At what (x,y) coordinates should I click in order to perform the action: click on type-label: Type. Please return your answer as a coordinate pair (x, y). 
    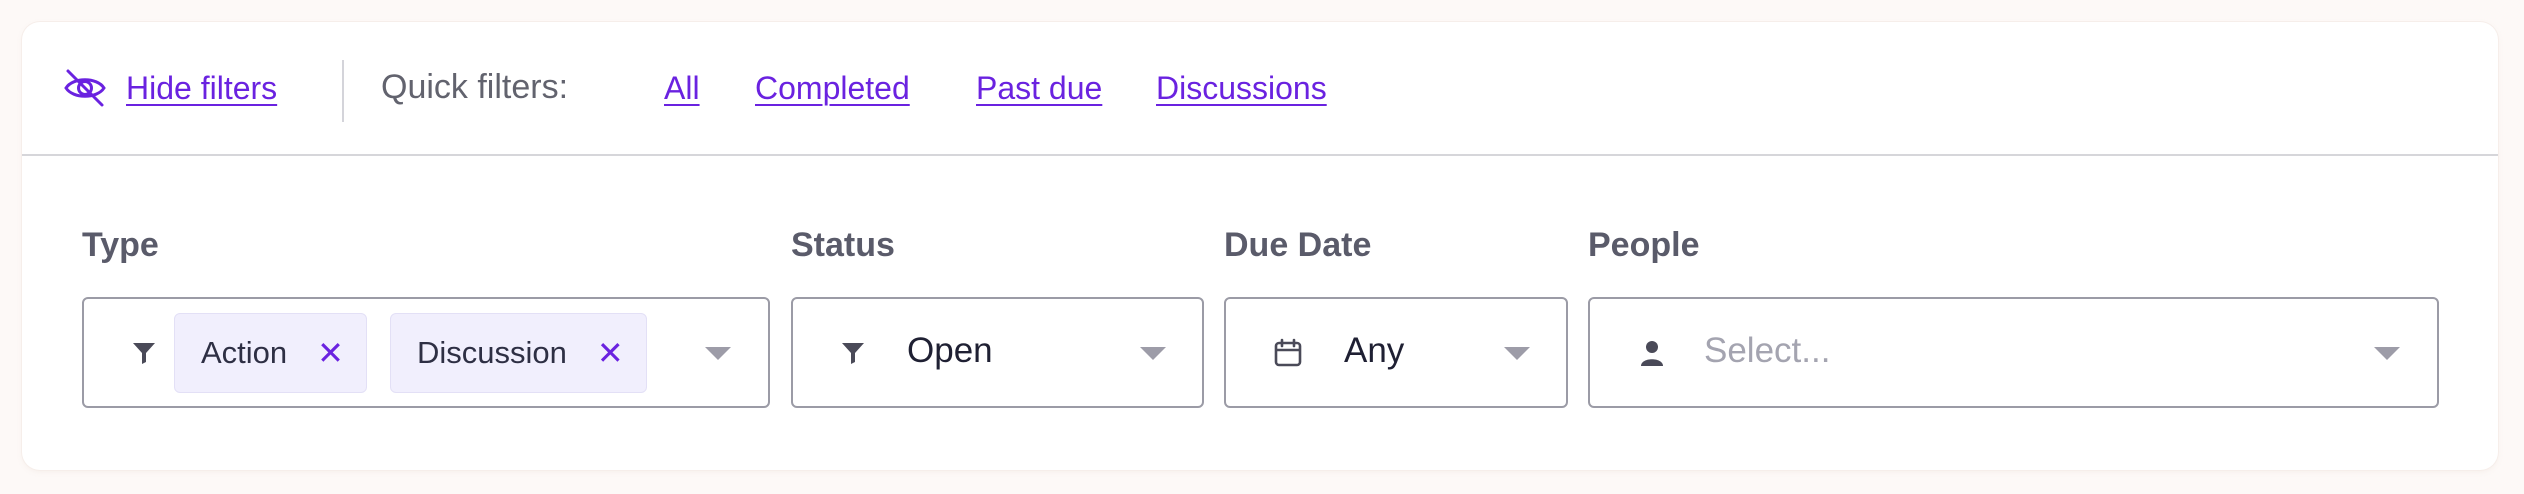
    Looking at the image, I should click on (120, 245).